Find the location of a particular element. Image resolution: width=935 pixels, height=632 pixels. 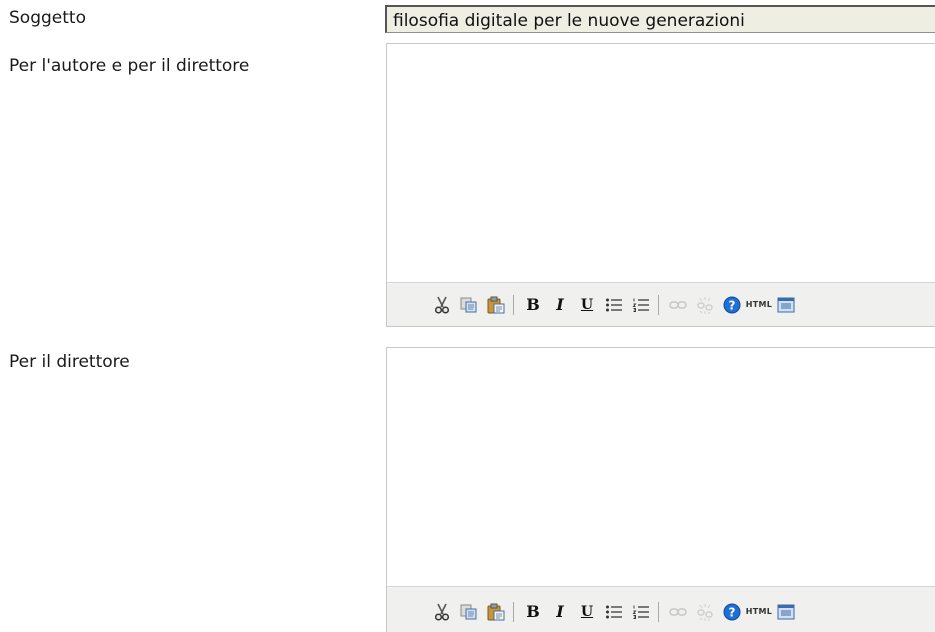

author-director-label: Per l'autore e per il direttore is located at coordinates (129, 66).